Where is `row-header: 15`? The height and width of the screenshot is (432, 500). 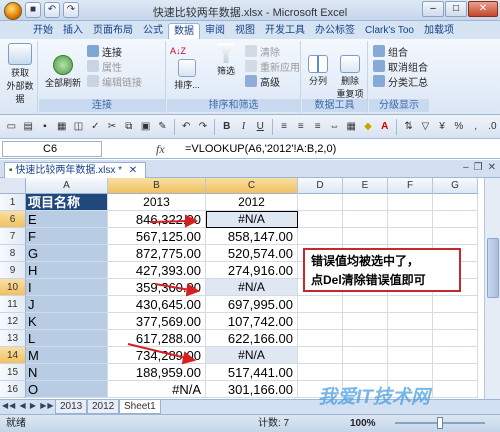 row-header: 15 is located at coordinates (13, 372).